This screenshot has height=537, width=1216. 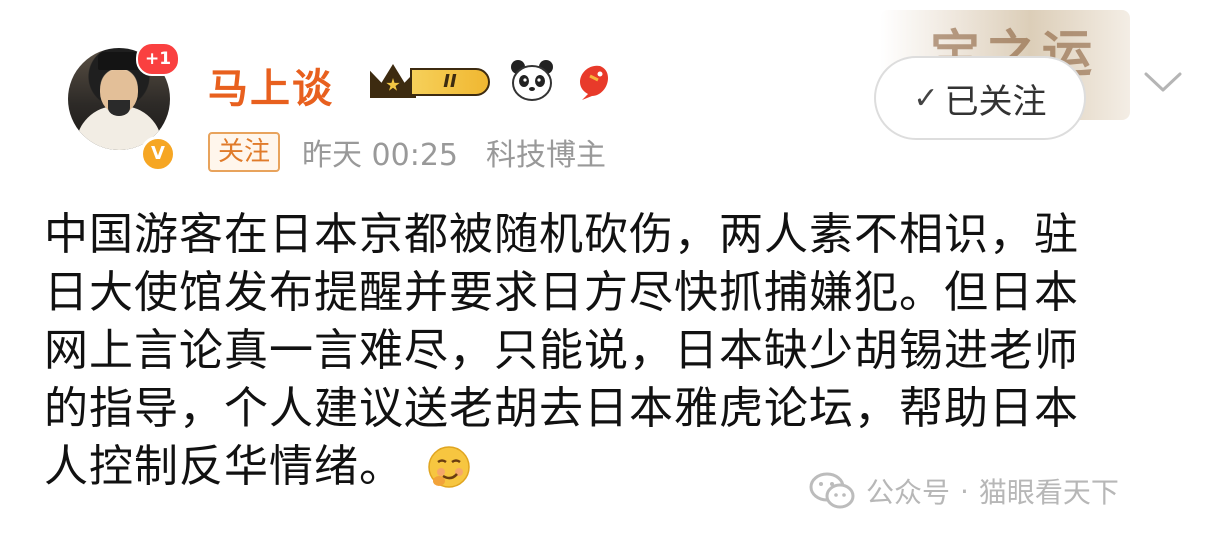 I want to click on smirk-emoji-icon, so click(x=449, y=467).